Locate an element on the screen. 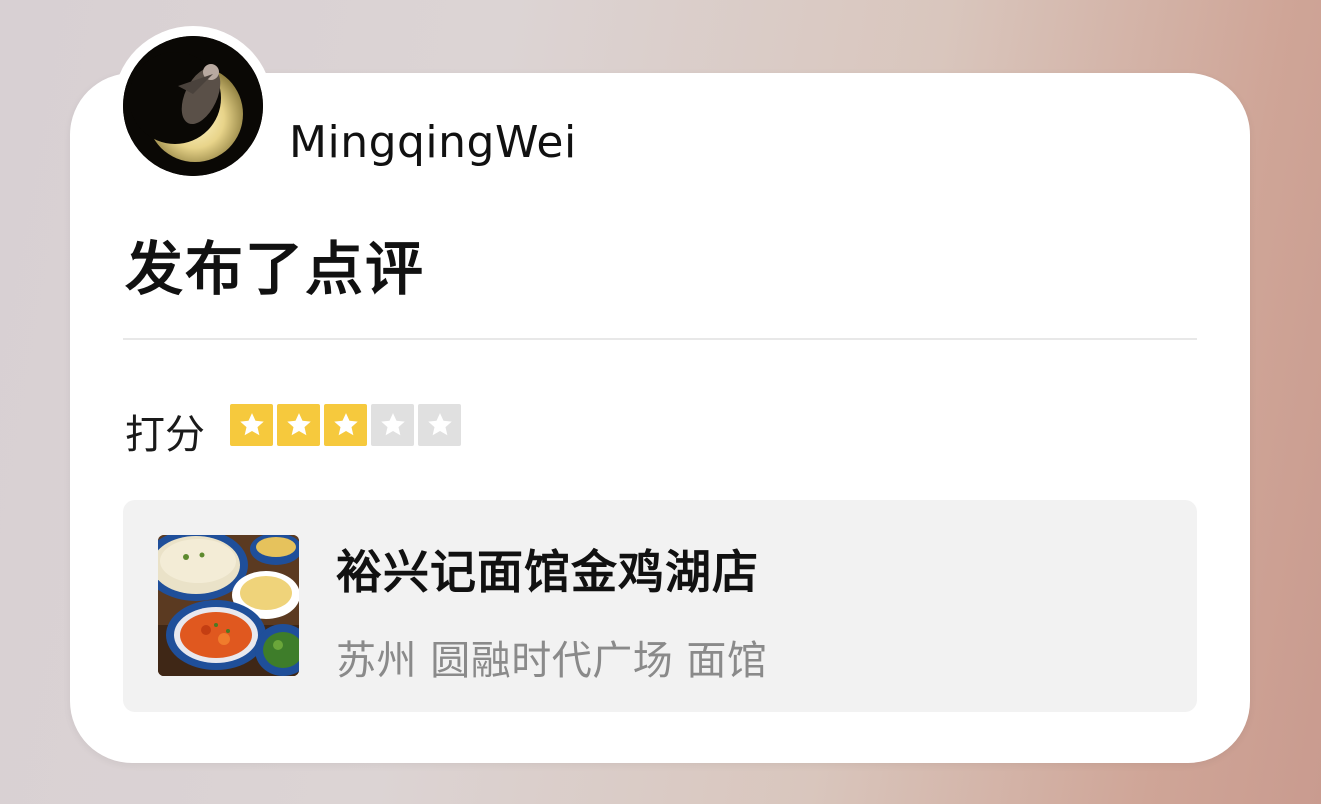 Image resolution: width=1321 pixels, height=804 pixels. crescent-moon-avatar-icon is located at coordinates (193, 106).